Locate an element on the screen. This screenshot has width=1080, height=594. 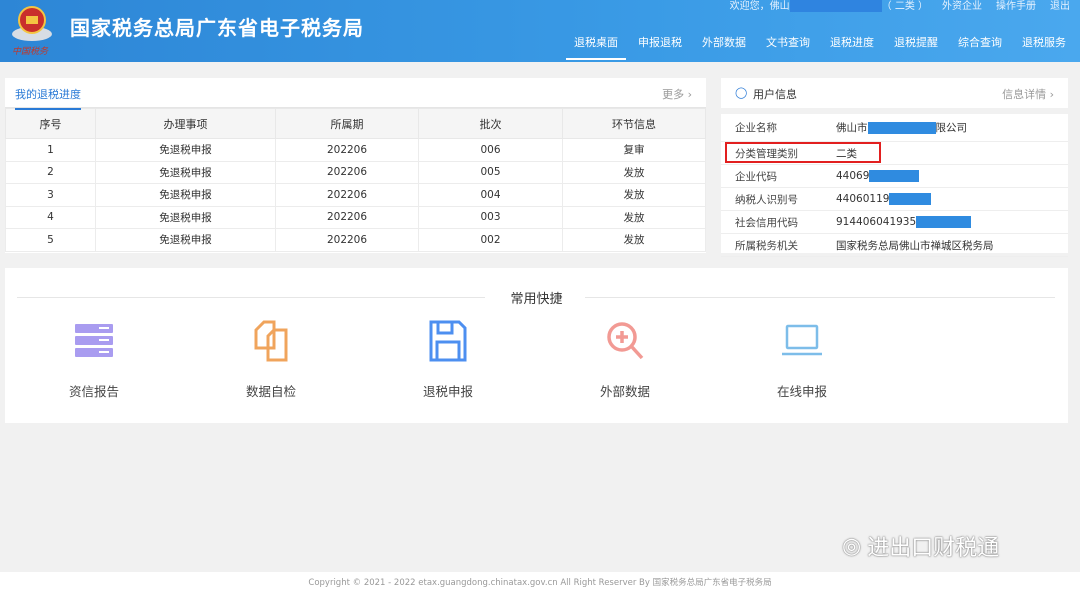
col-header: 环节信息 is located at coordinates (634, 123).